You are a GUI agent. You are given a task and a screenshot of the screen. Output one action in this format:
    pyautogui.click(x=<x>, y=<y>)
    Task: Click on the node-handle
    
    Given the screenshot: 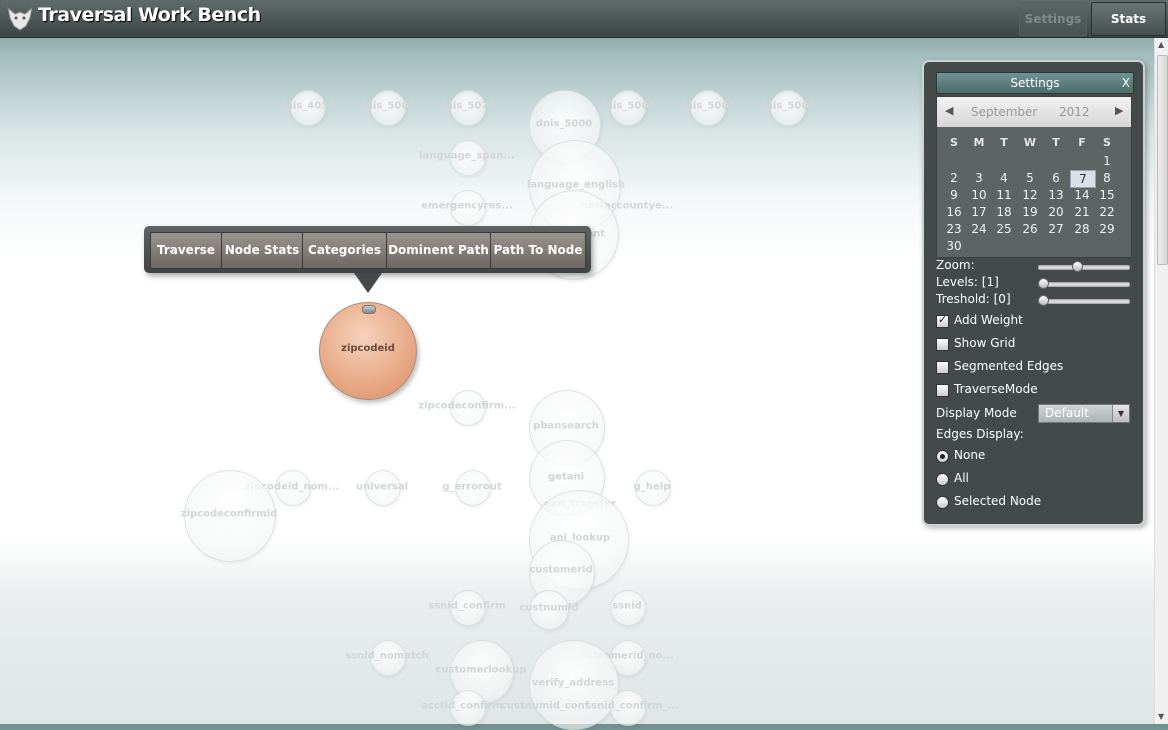 What is the action you would take?
    pyautogui.click(x=369, y=309)
    